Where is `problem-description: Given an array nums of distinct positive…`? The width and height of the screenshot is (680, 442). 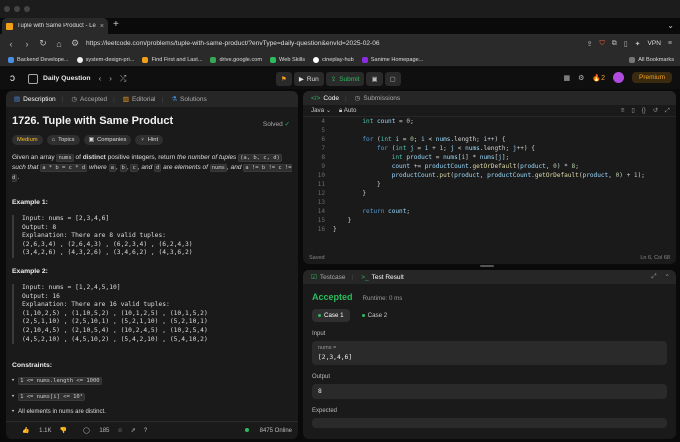
problem-description: Given an array nums of distinct positive… is located at coordinates (152, 168).